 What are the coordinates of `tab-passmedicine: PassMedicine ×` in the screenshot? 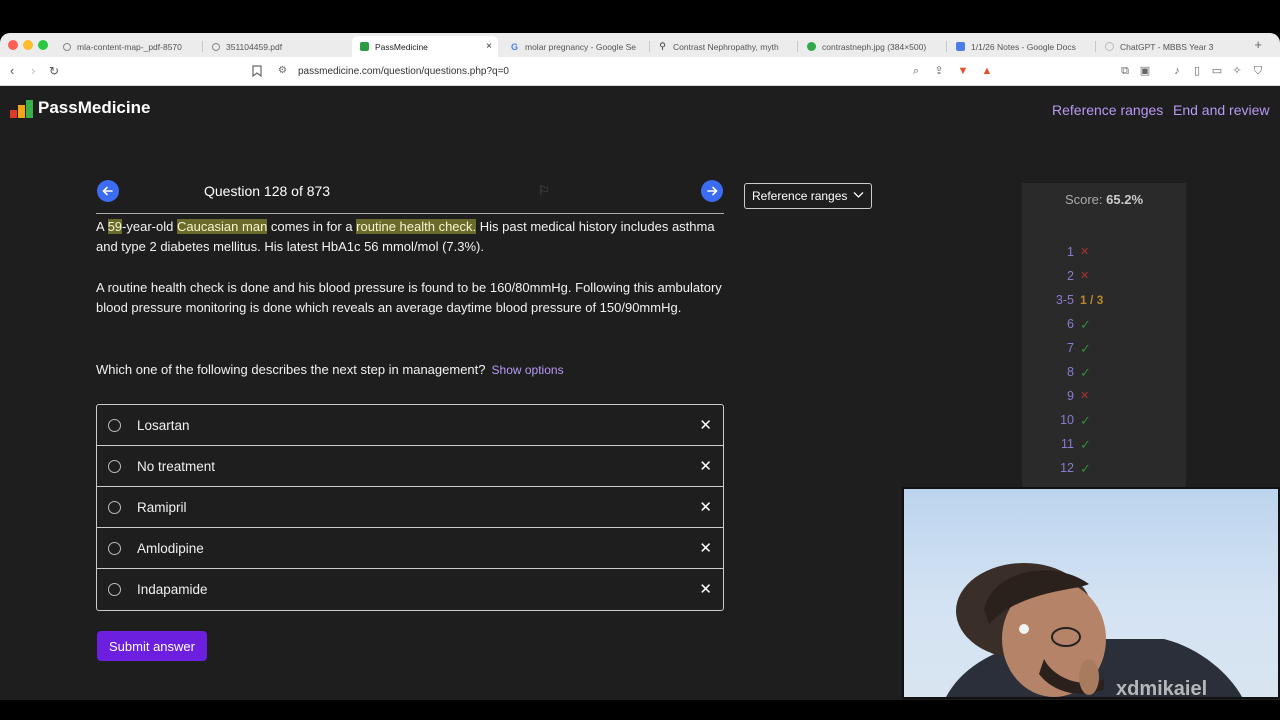 It's located at (425, 46).